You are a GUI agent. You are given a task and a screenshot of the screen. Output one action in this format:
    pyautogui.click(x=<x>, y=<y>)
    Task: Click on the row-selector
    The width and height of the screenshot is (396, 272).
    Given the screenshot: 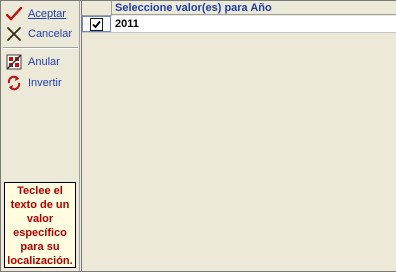 What is the action you would take?
    pyautogui.click(x=96, y=24)
    